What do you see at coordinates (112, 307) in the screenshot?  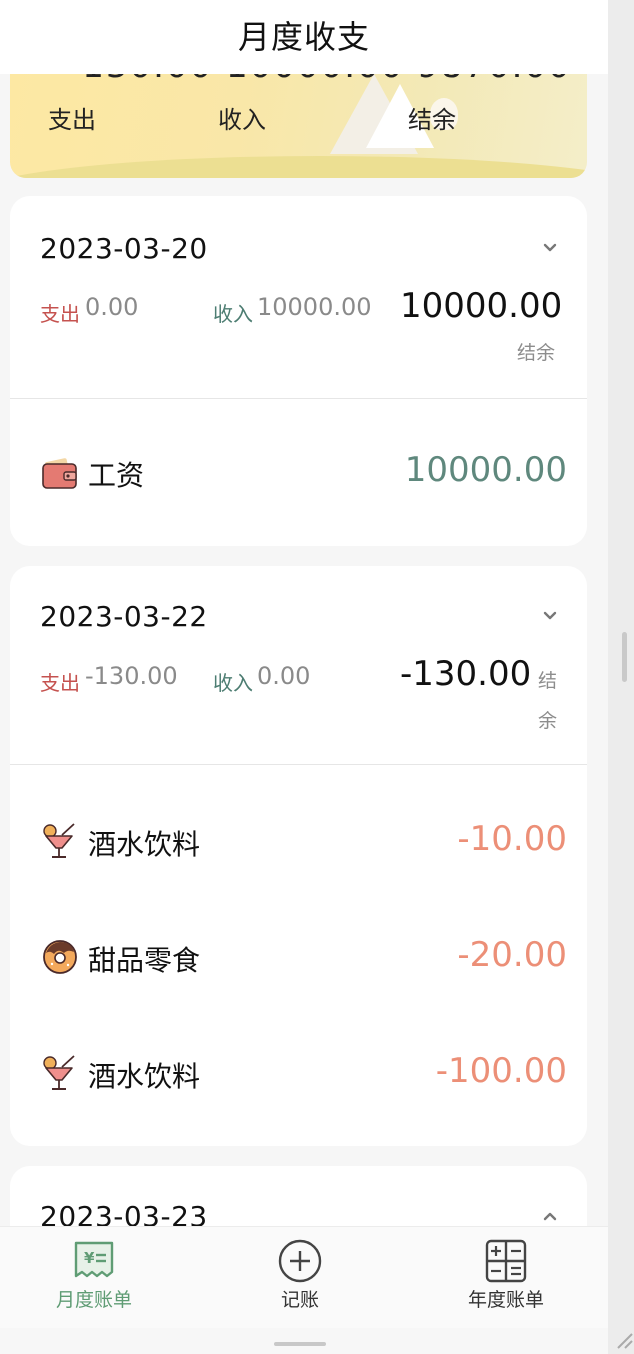 I see `day-expense-value: 0.00` at bounding box center [112, 307].